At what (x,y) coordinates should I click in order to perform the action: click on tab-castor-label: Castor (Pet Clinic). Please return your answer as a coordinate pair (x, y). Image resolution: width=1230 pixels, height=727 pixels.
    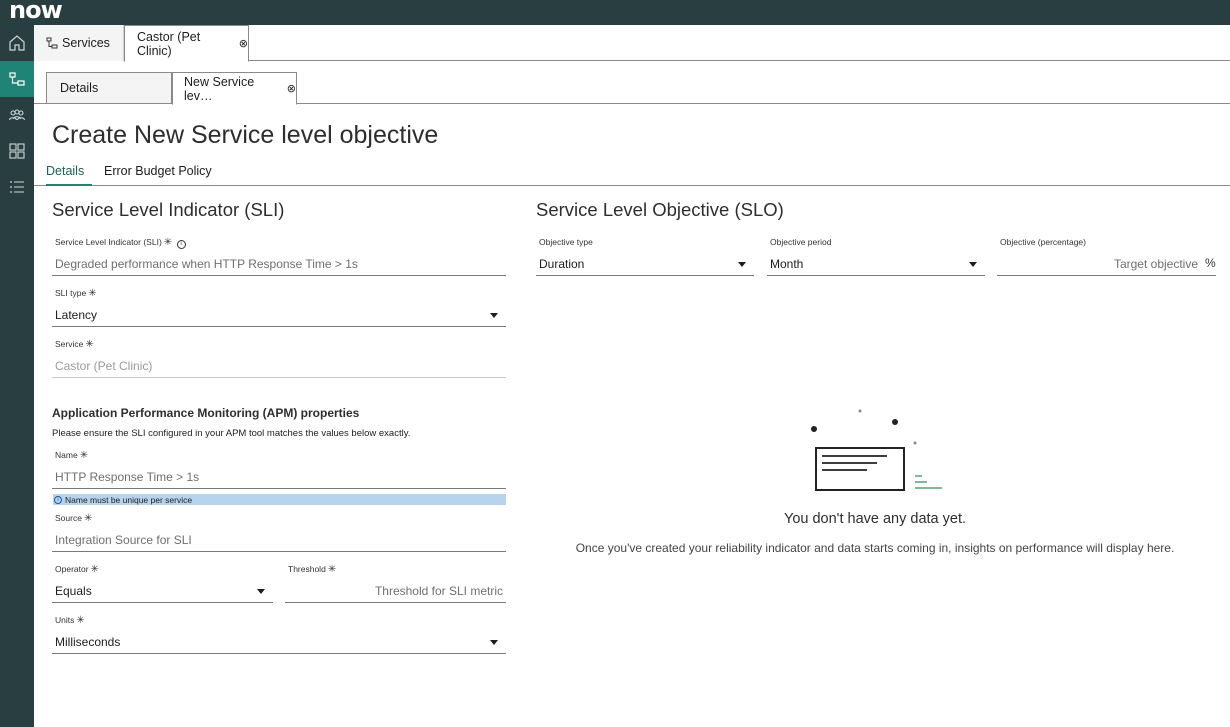
    Looking at the image, I should click on (169, 43).